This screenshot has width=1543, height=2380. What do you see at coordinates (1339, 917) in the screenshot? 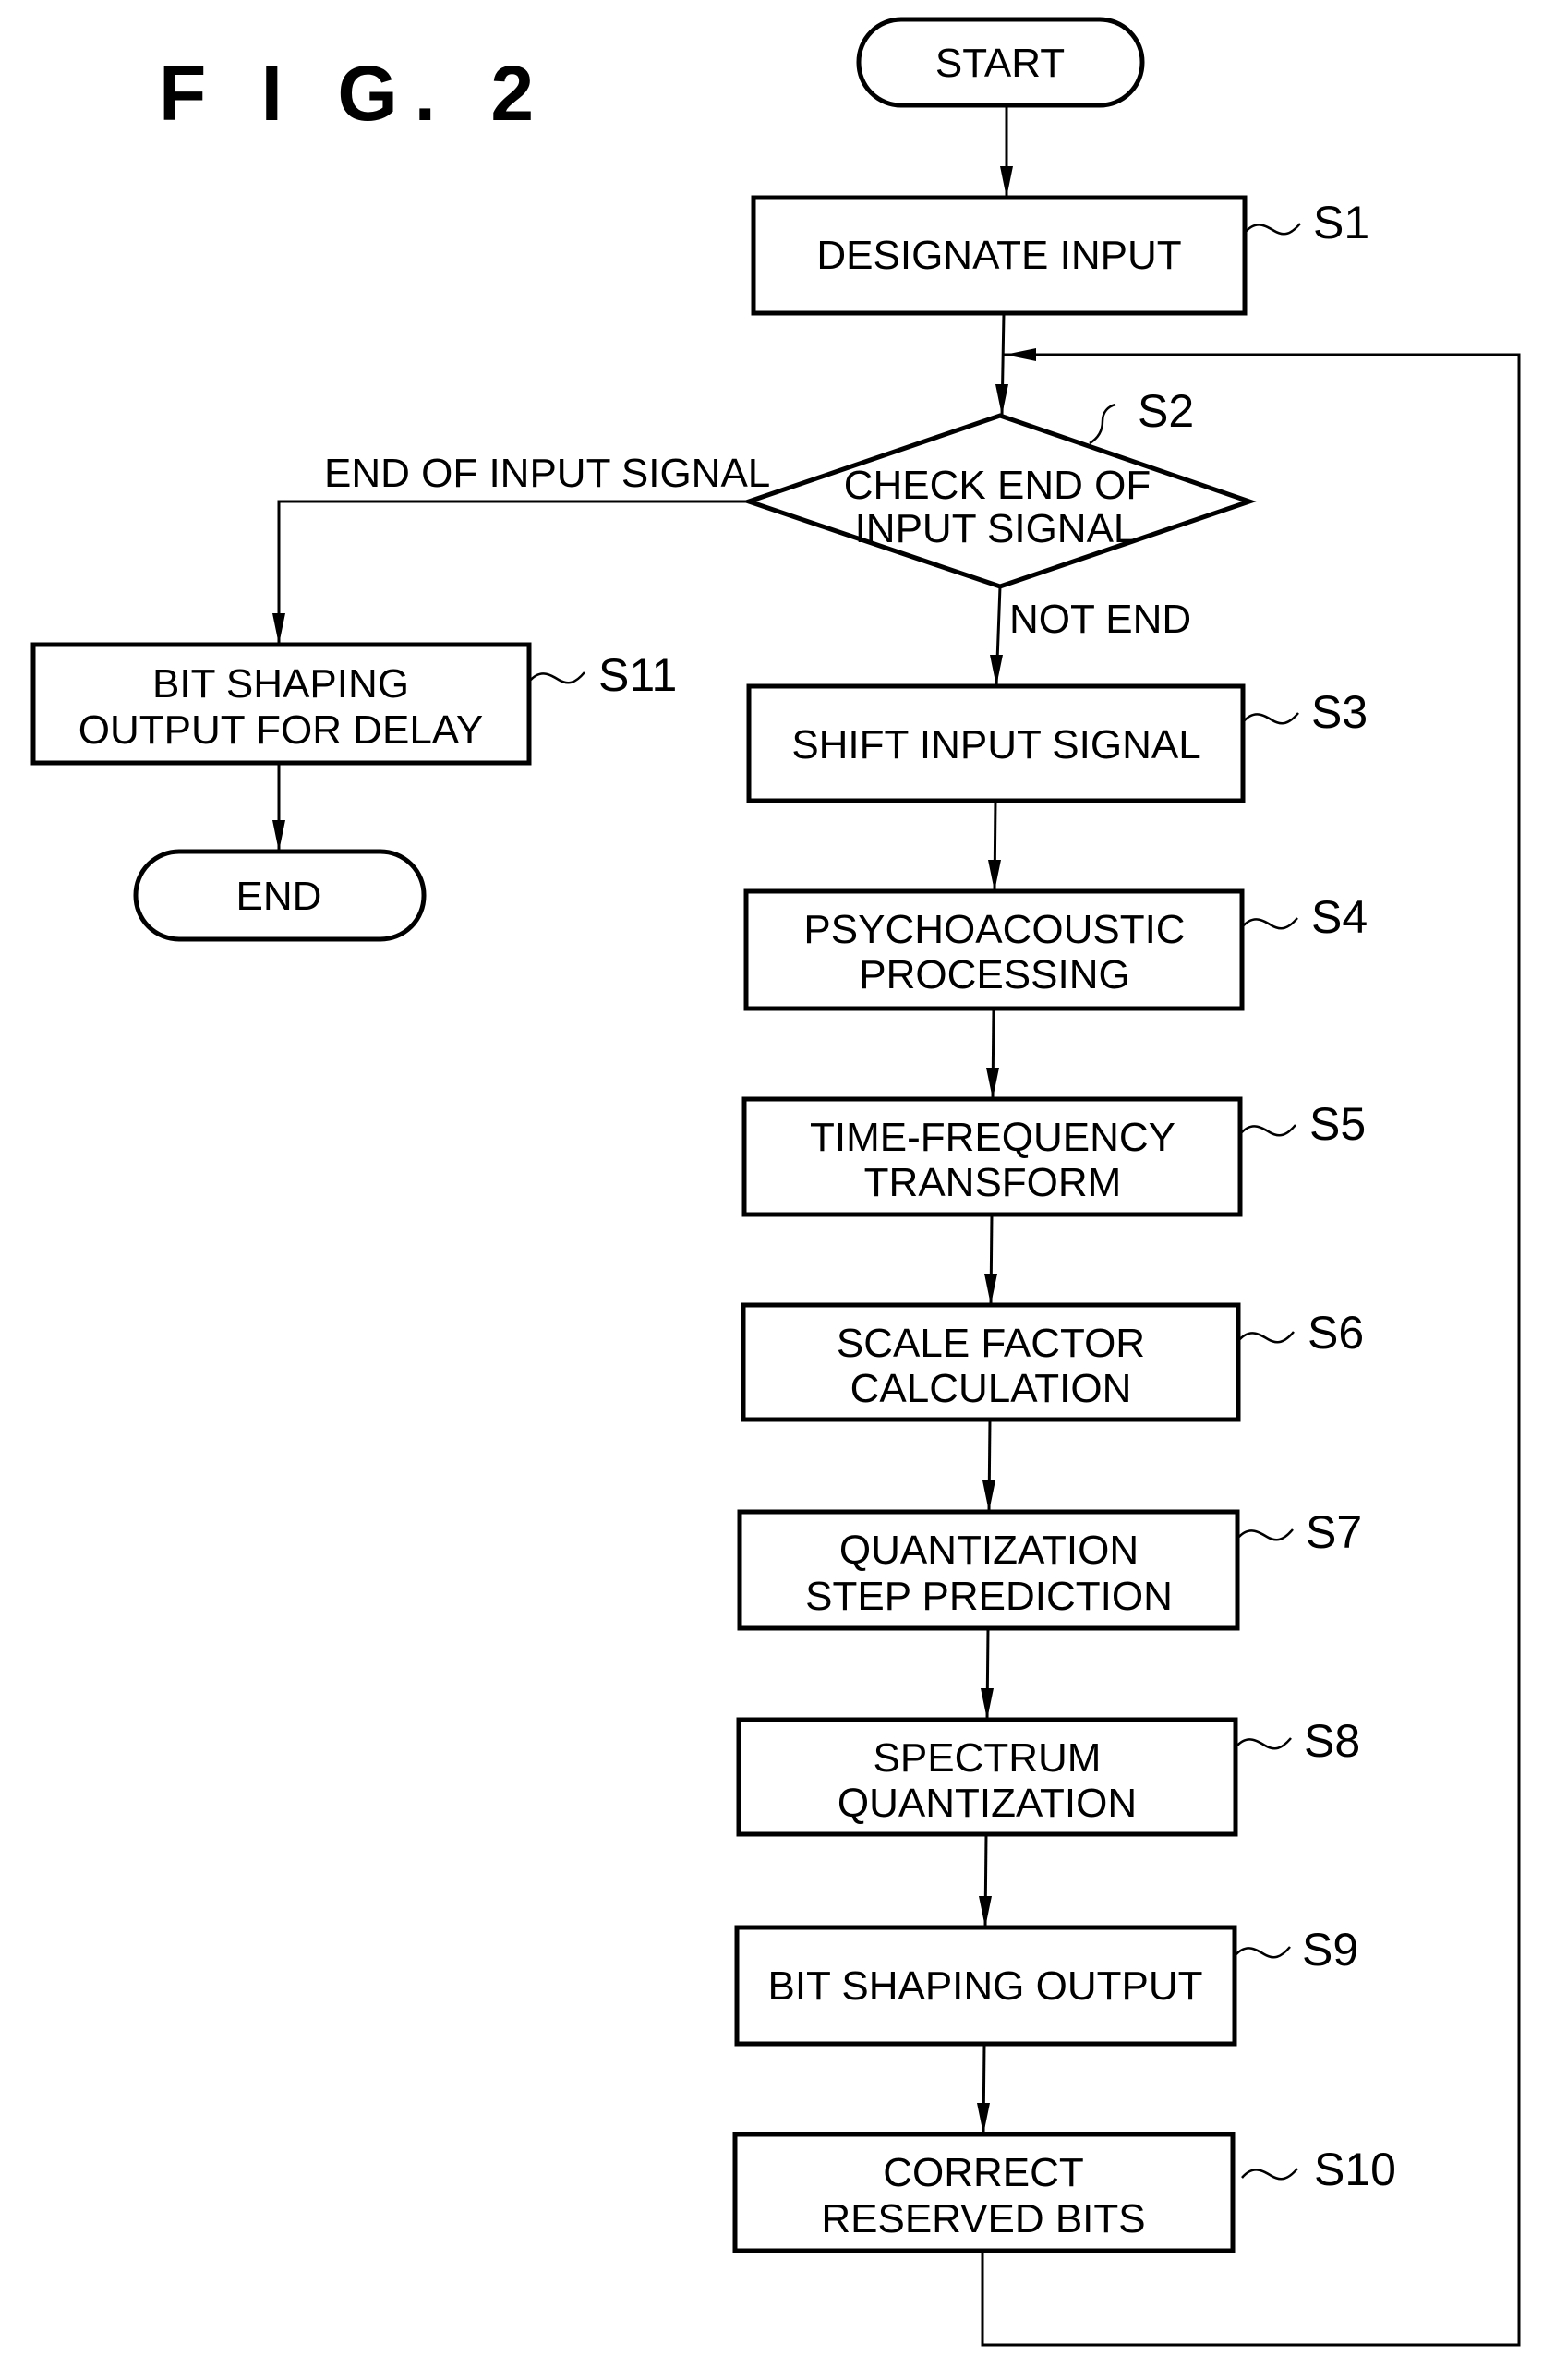
I see `step-label: S4` at bounding box center [1339, 917].